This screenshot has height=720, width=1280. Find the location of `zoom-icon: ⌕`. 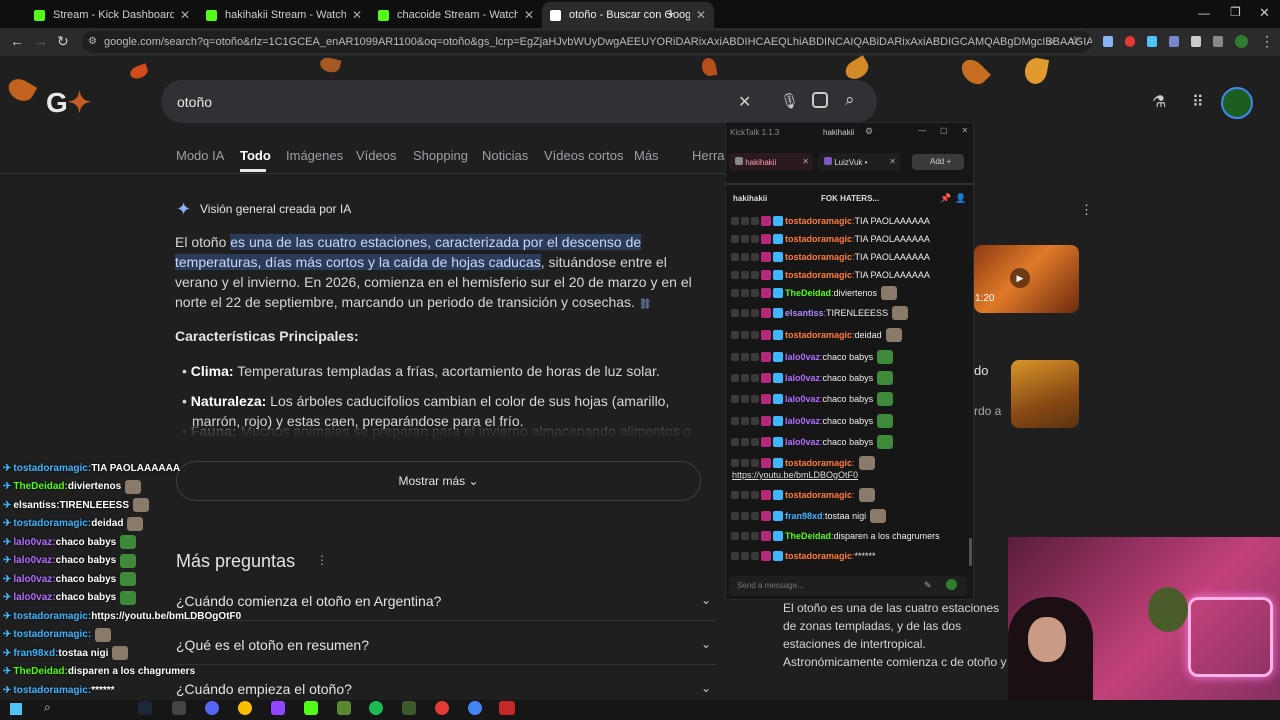

zoom-icon: ⌕ is located at coordinates (1051, 41).